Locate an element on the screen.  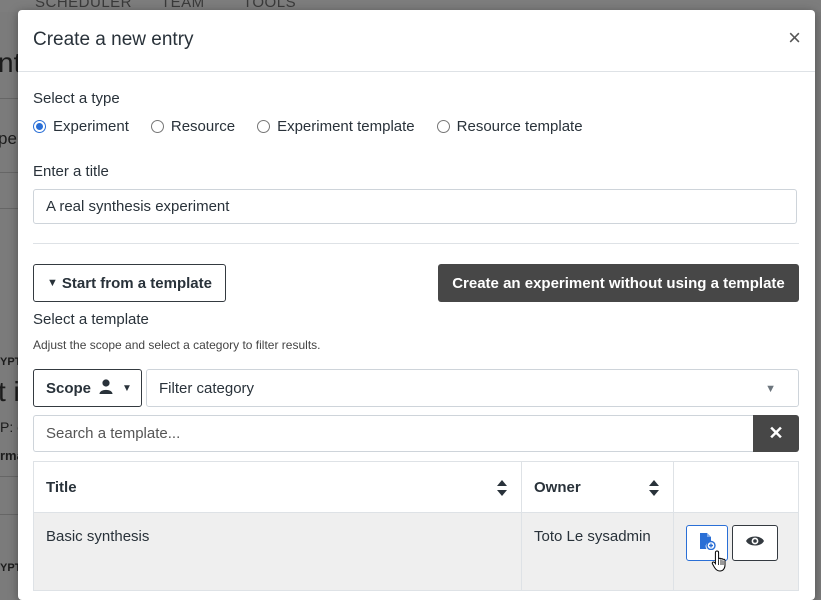
radio-resource-template is located at coordinates (443, 126).